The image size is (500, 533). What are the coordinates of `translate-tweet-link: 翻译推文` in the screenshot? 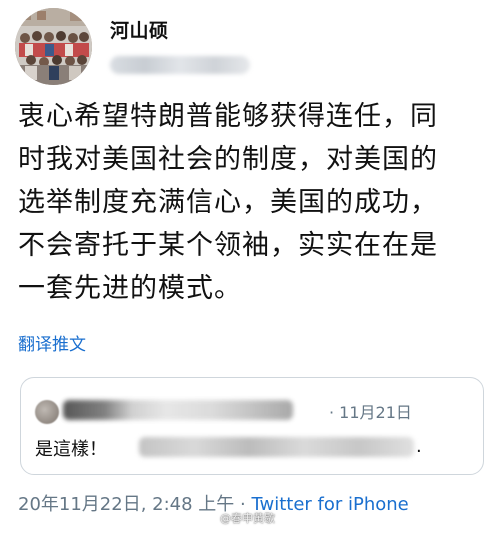 It's located at (52, 342).